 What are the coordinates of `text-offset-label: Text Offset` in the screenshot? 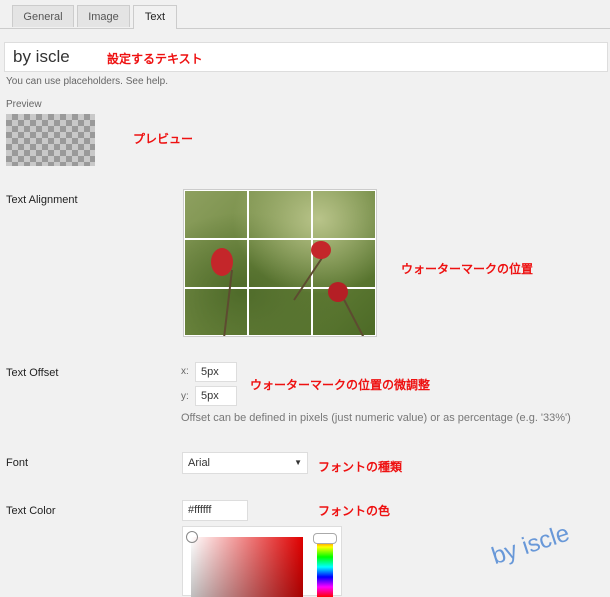 It's located at (32, 373).